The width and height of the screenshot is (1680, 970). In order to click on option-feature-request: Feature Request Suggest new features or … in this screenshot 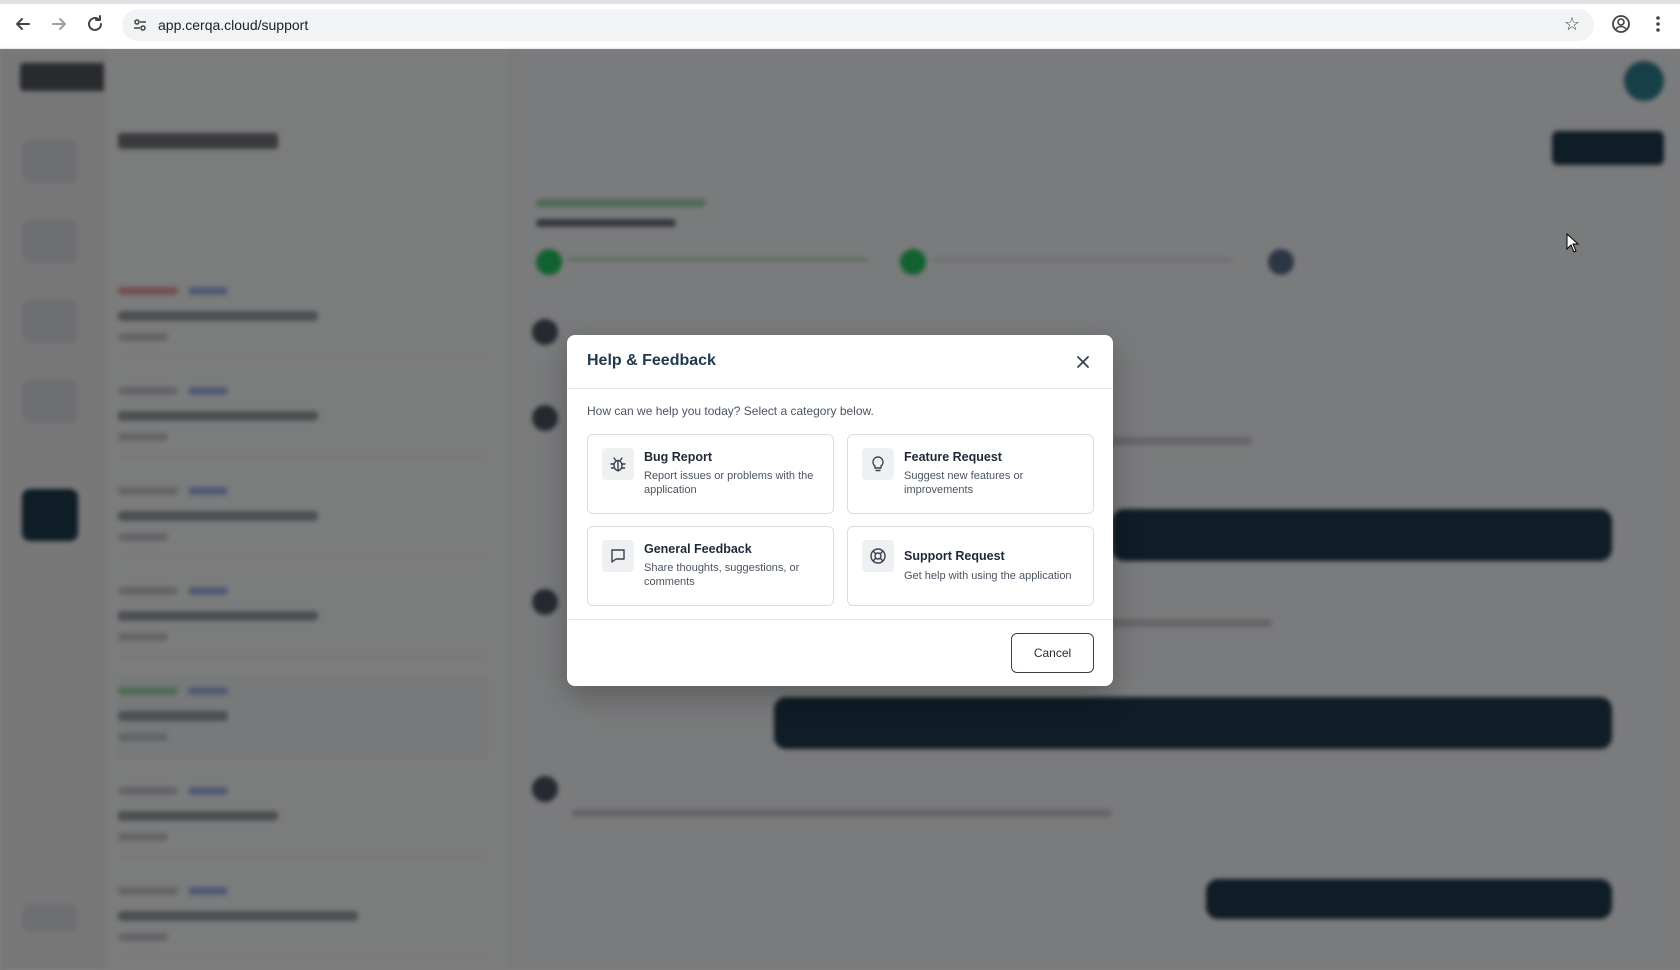, I will do `click(970, 474)`.